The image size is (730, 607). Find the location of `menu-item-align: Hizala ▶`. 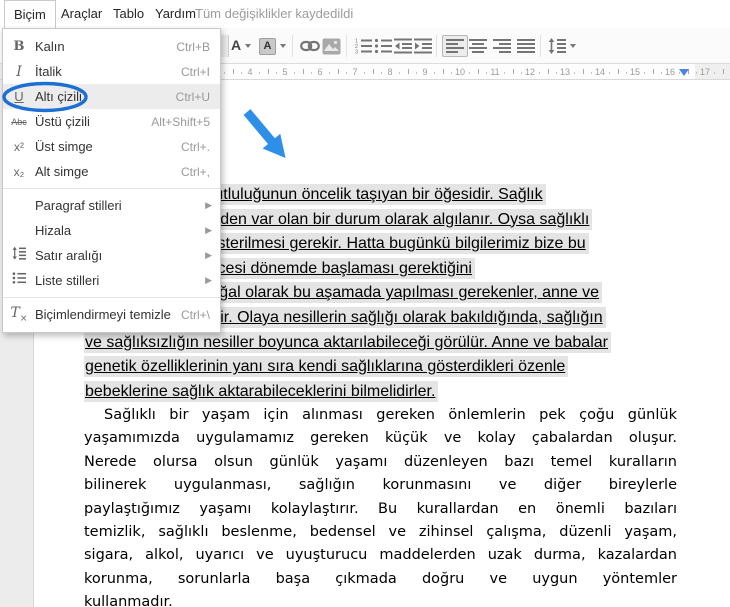

menu-item-align: Hizala ▶ is located at coordinates (111, 230).